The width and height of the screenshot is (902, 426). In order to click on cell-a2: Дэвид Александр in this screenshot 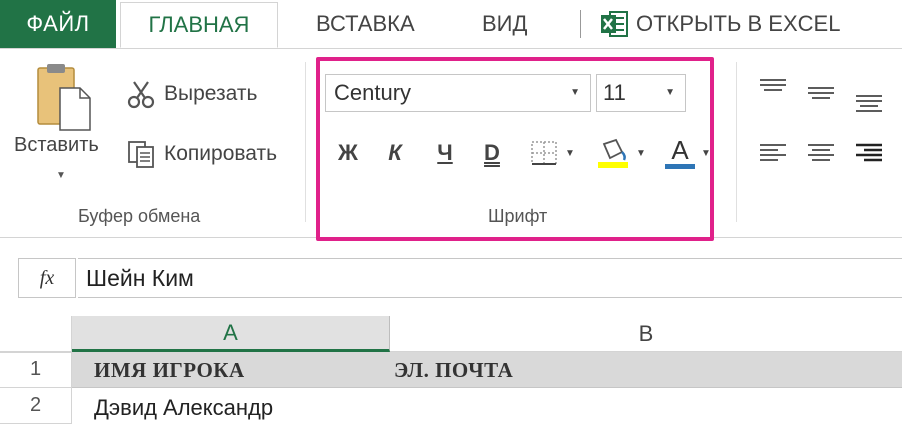, I will do `click(183, 408)`.